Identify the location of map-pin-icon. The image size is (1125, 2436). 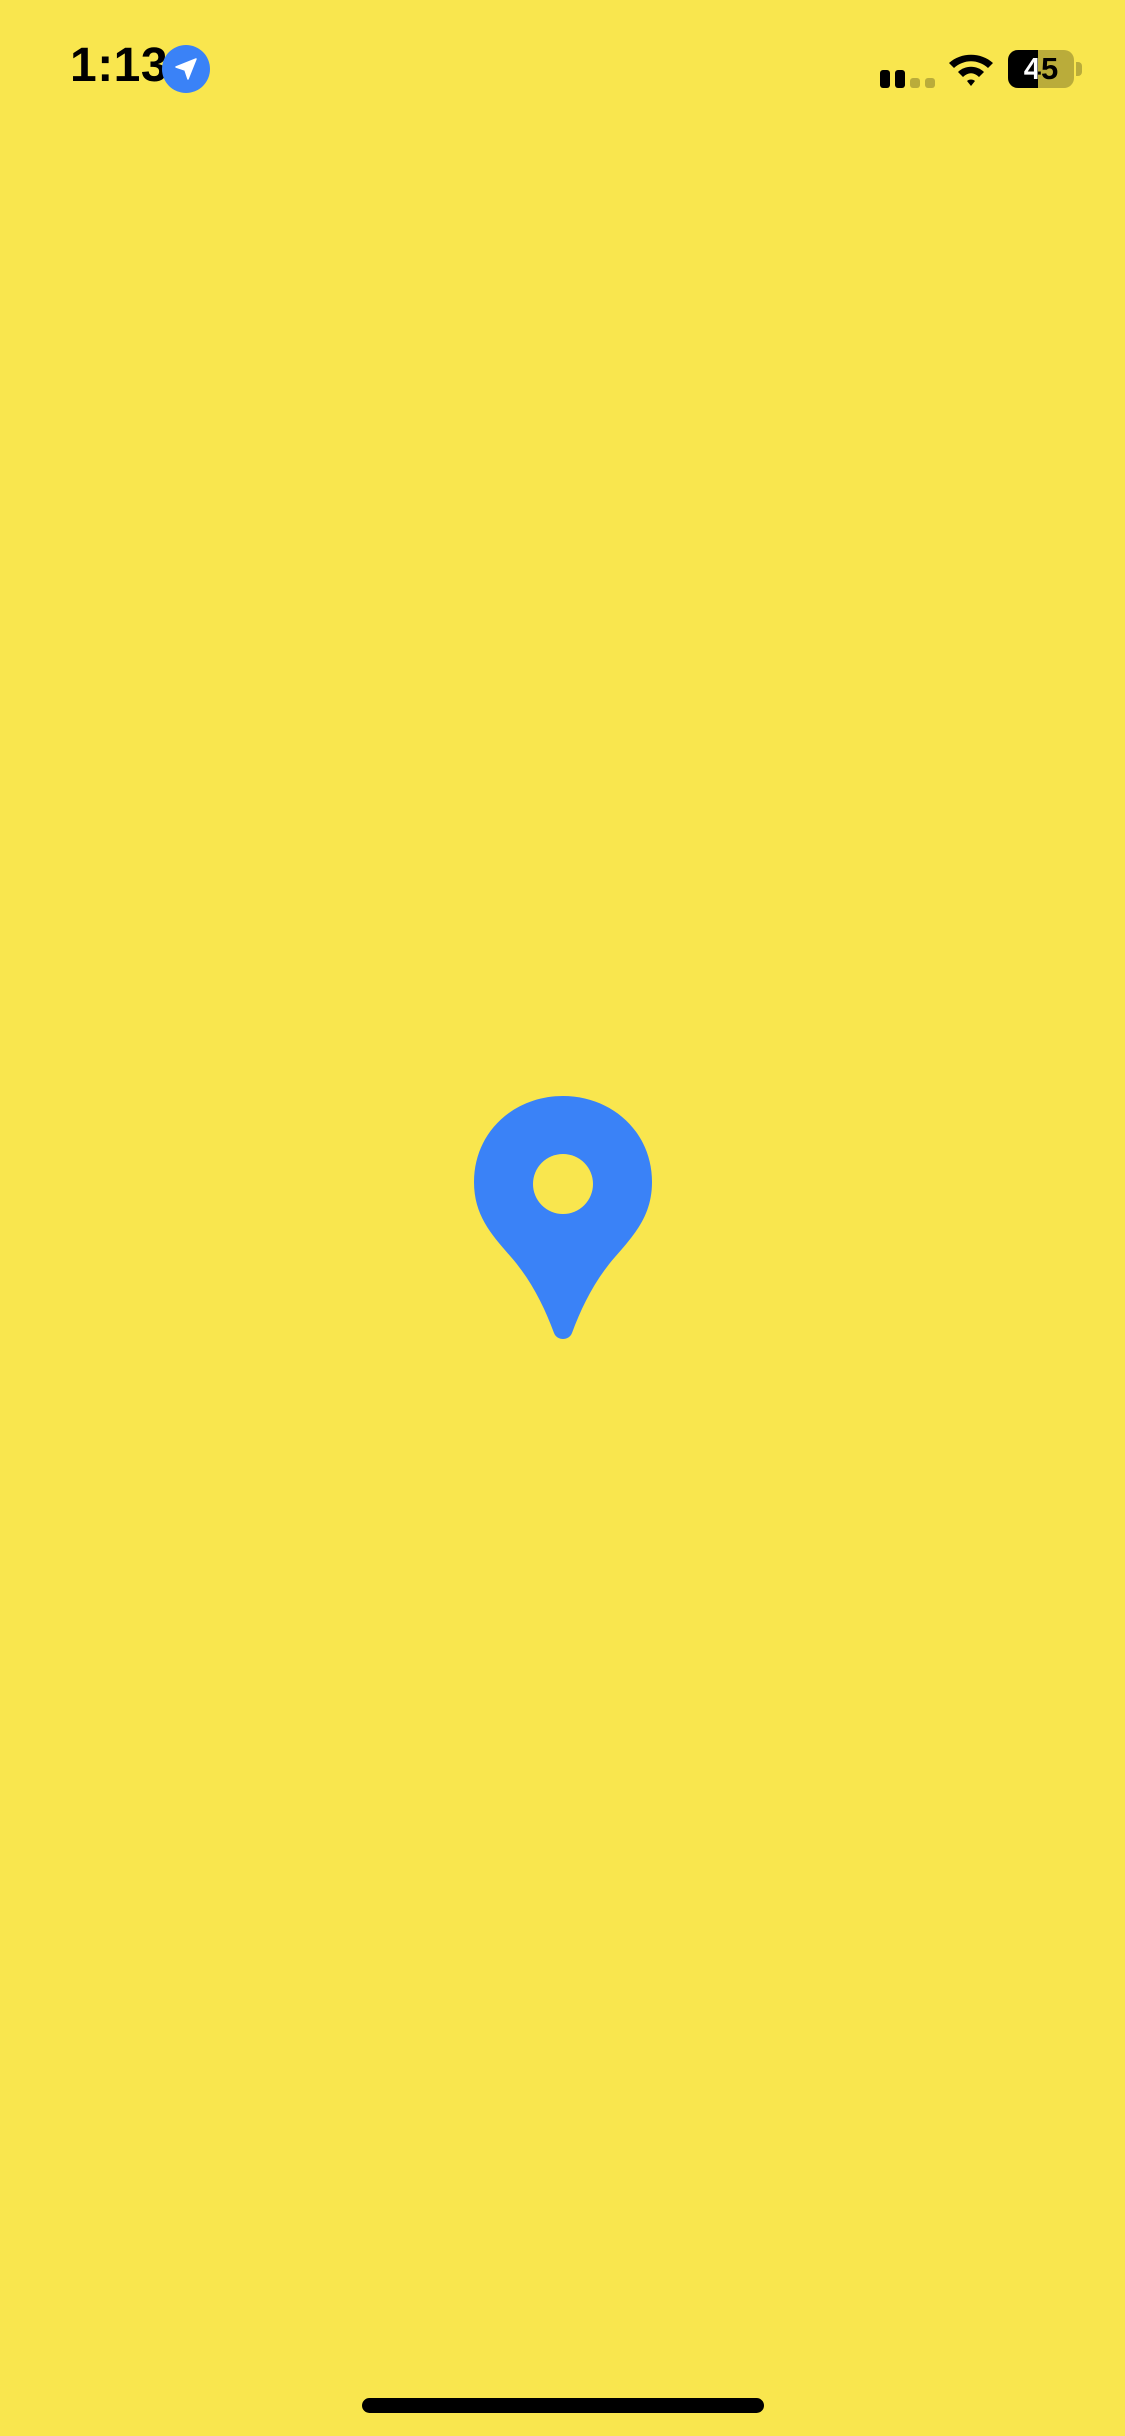
(563, 1218).